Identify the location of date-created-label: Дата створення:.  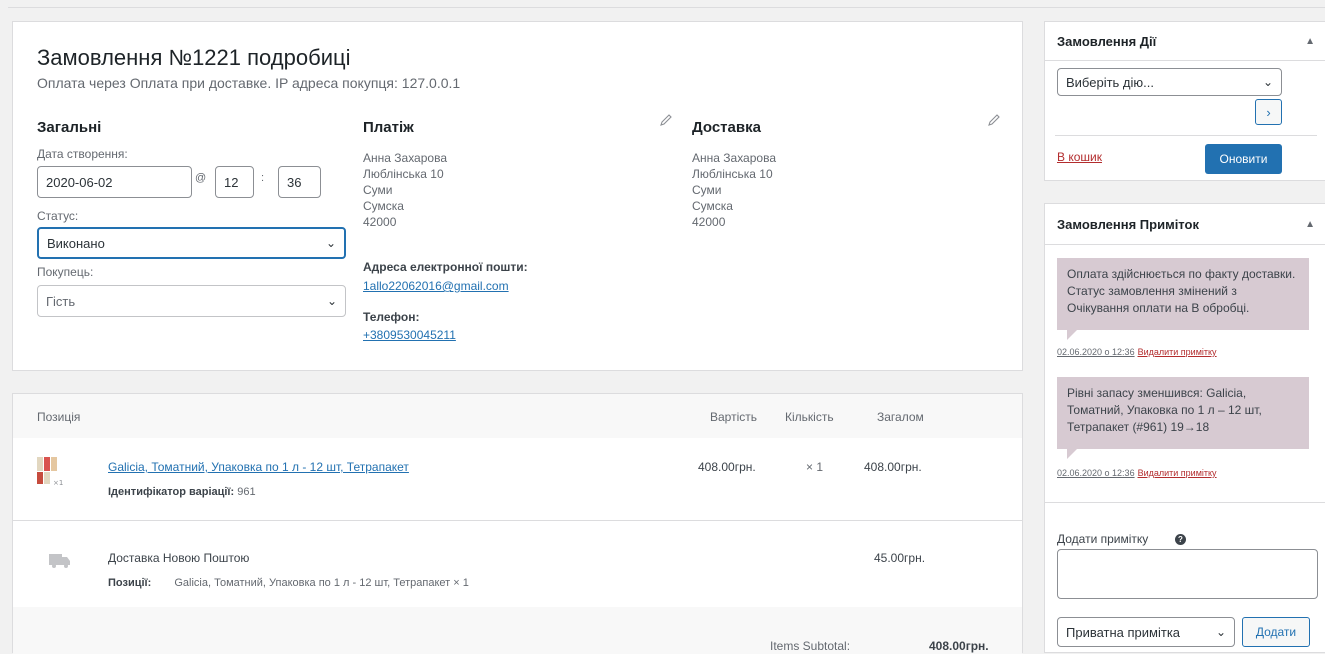
(82, 154).